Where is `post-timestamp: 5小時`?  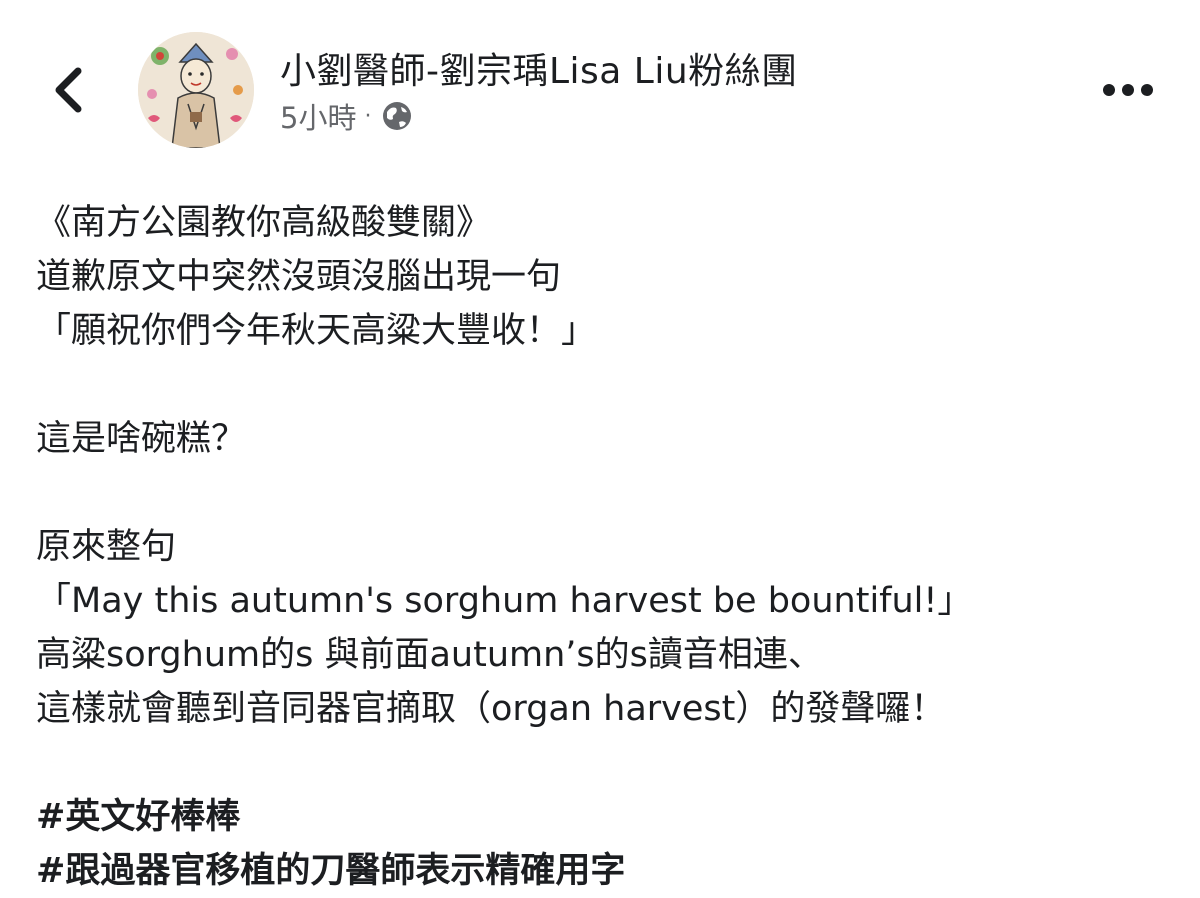
post-timestamp: 5小時 is located at coordinates (318, 116).